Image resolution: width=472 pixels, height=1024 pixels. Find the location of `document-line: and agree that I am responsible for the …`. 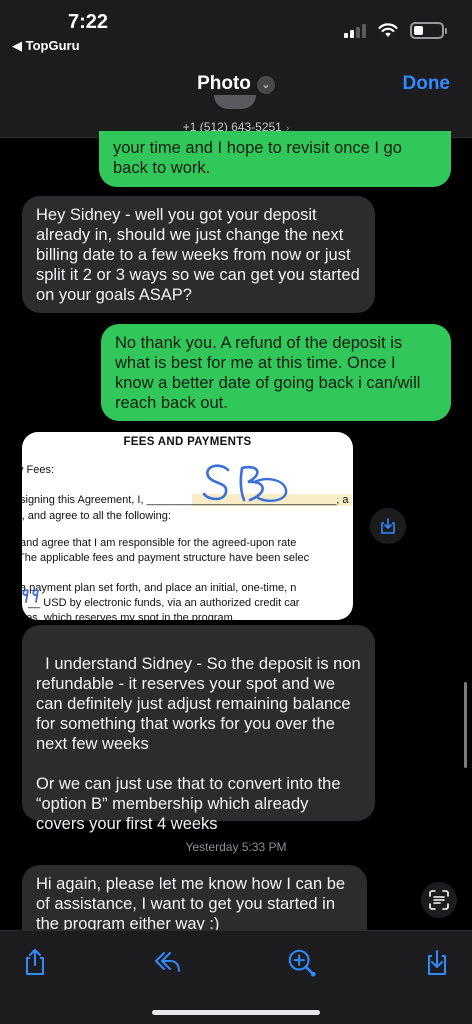

document-line: and agree that I am responsible for the … is located at coordinates (159, 543).